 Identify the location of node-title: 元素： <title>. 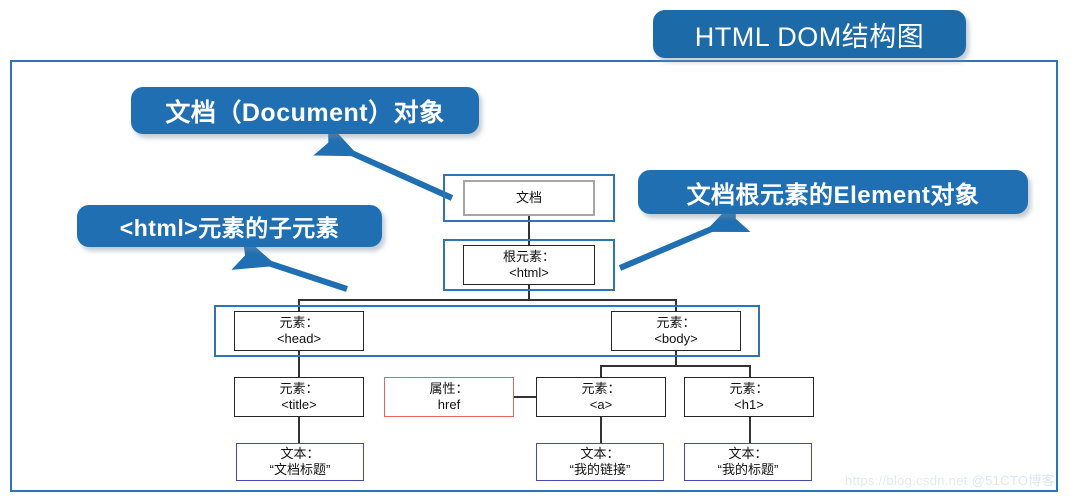
(299, 397).